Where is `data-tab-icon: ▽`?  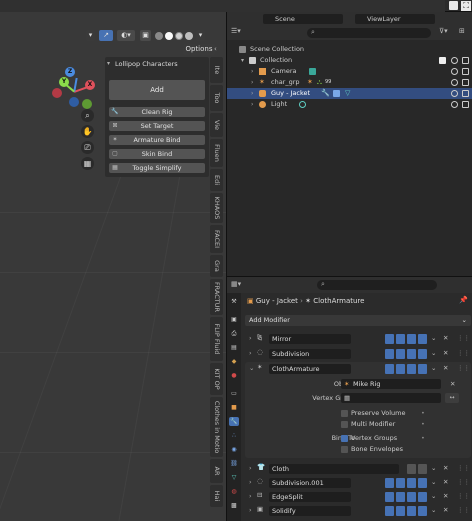
data-tab-icon: ▽ is located at coordinates (234, 477).